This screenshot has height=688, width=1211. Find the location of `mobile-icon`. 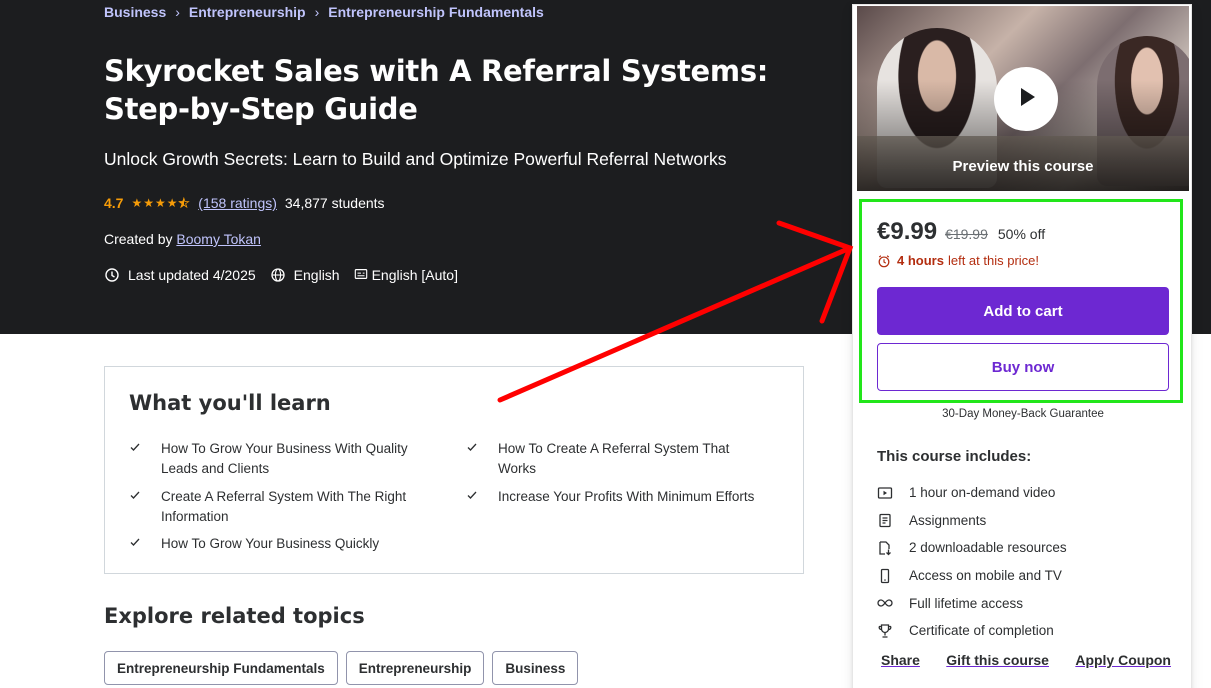

mobile-icon is located at coordinates (885, 576).